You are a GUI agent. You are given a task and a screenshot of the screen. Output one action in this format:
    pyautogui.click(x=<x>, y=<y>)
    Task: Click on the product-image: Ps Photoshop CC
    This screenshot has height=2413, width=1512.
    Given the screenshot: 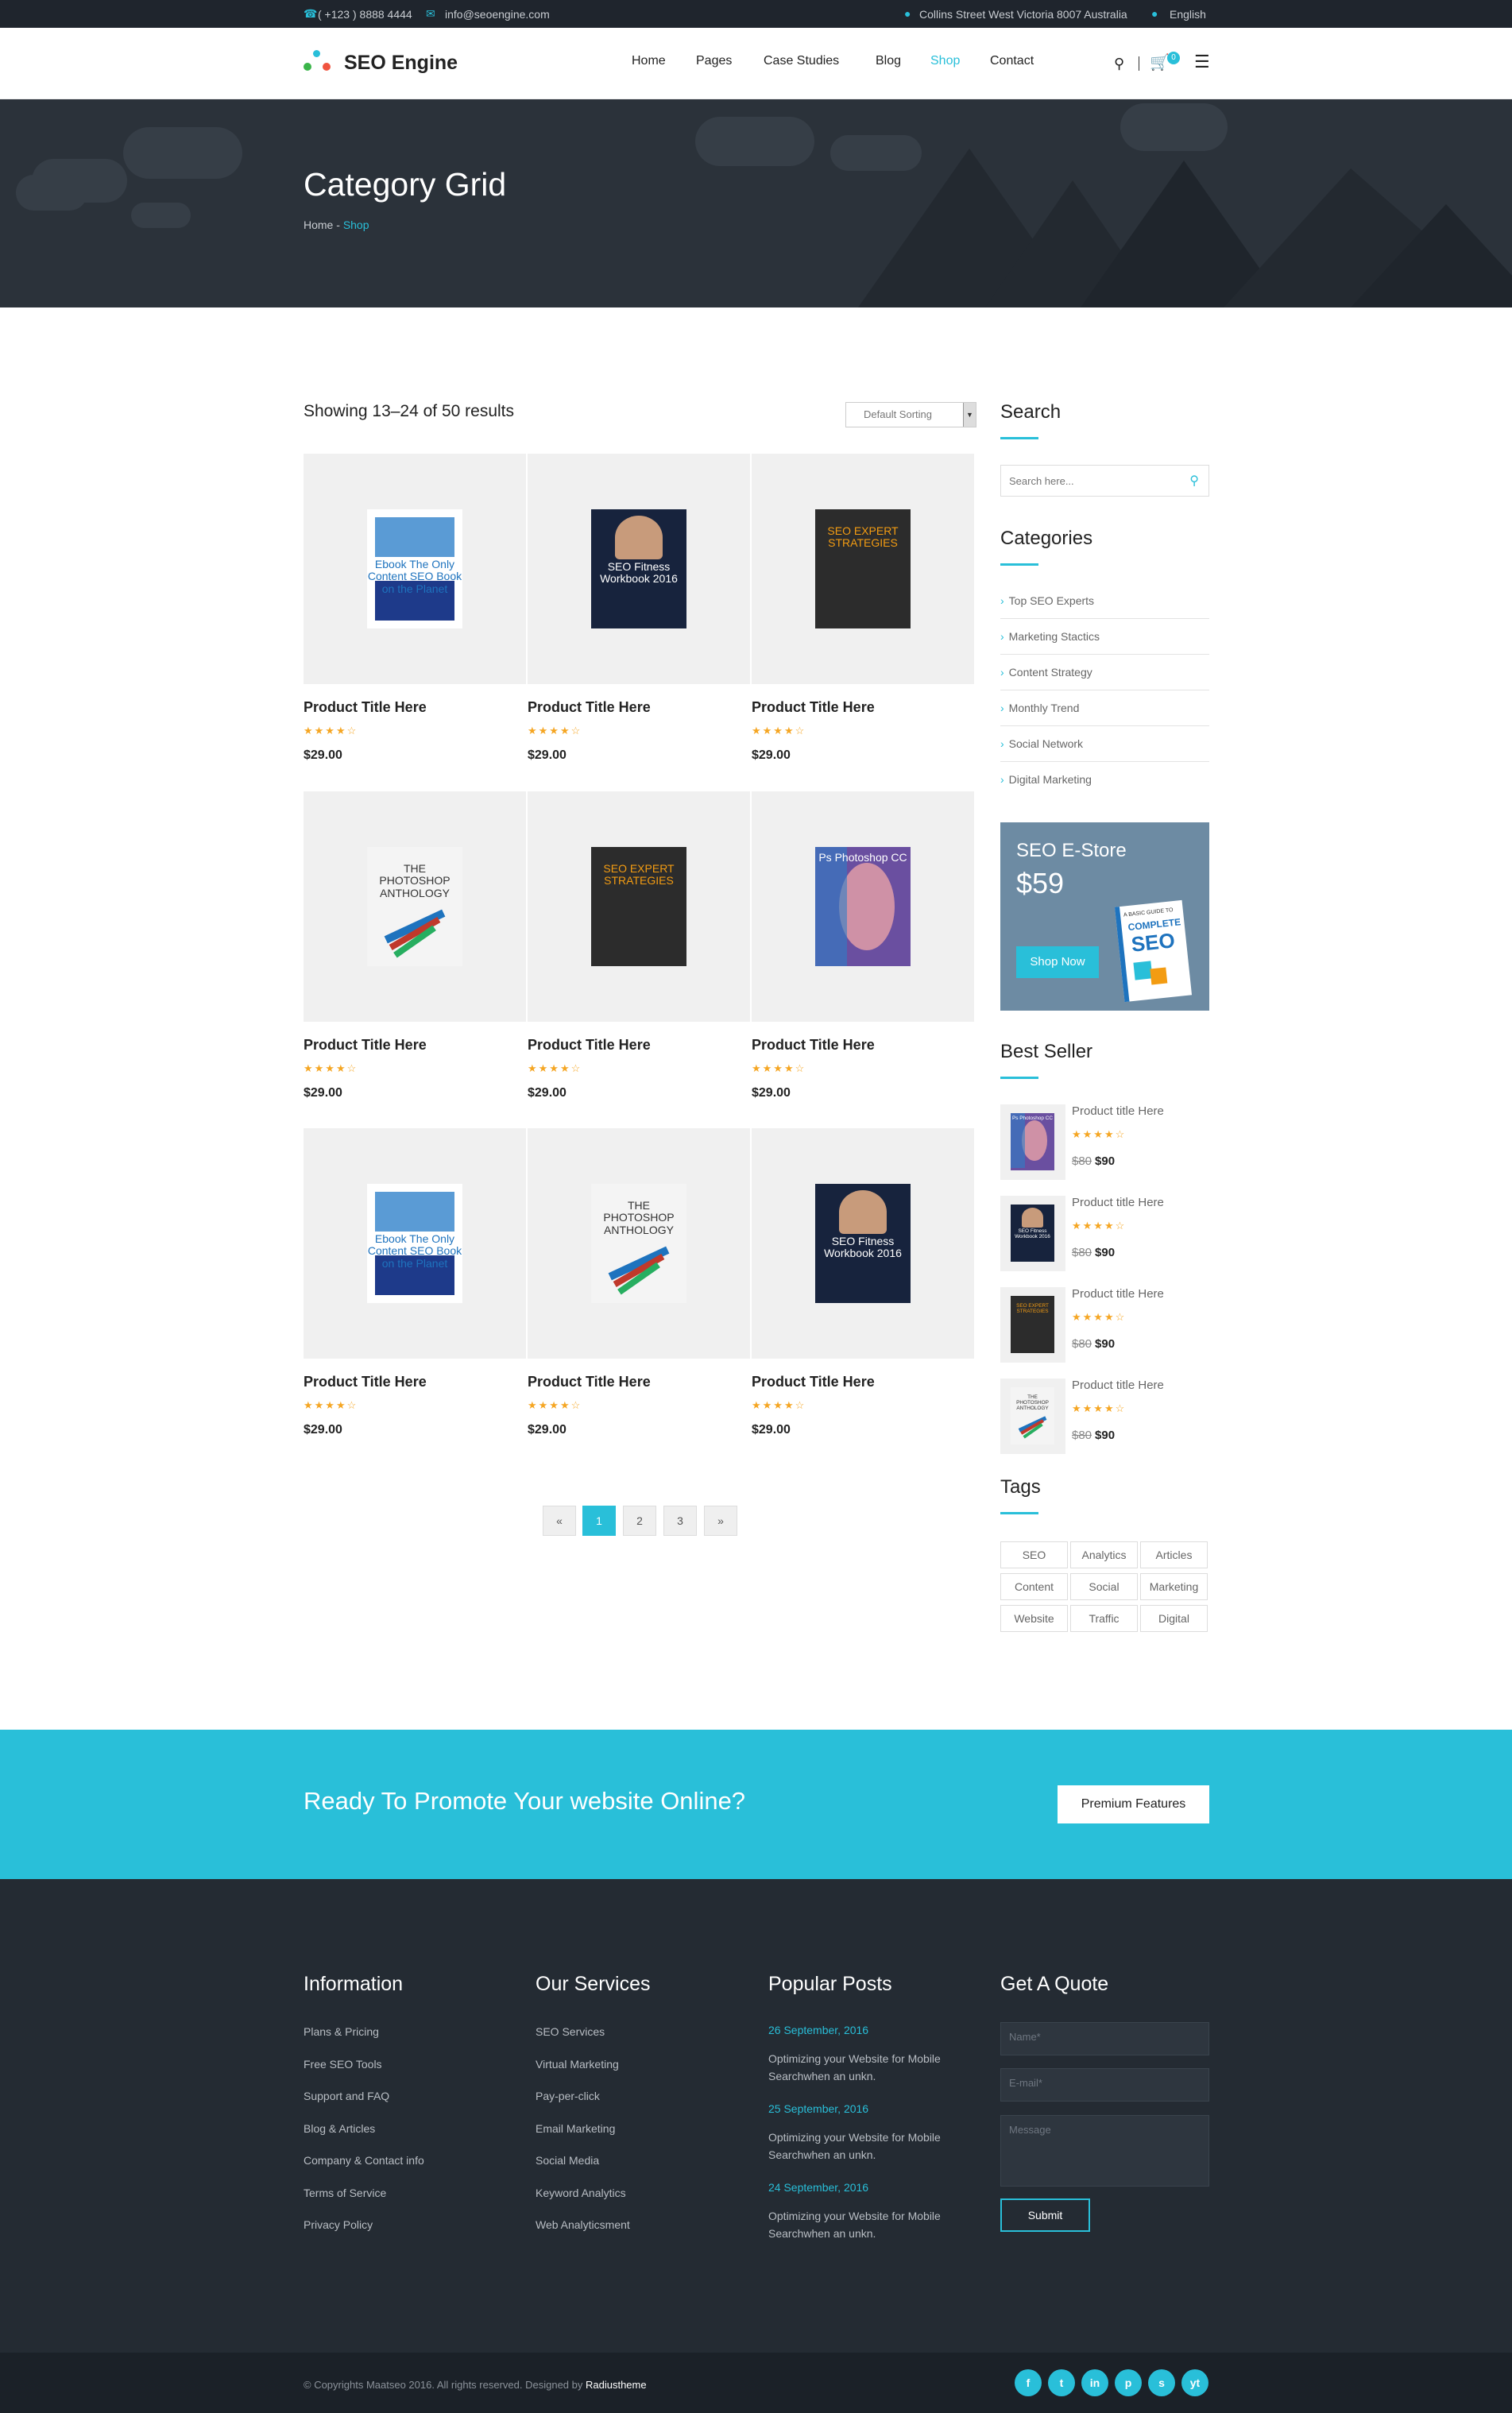 What is the action you would take?
    pyautogui.click(x=863, y=906)
    